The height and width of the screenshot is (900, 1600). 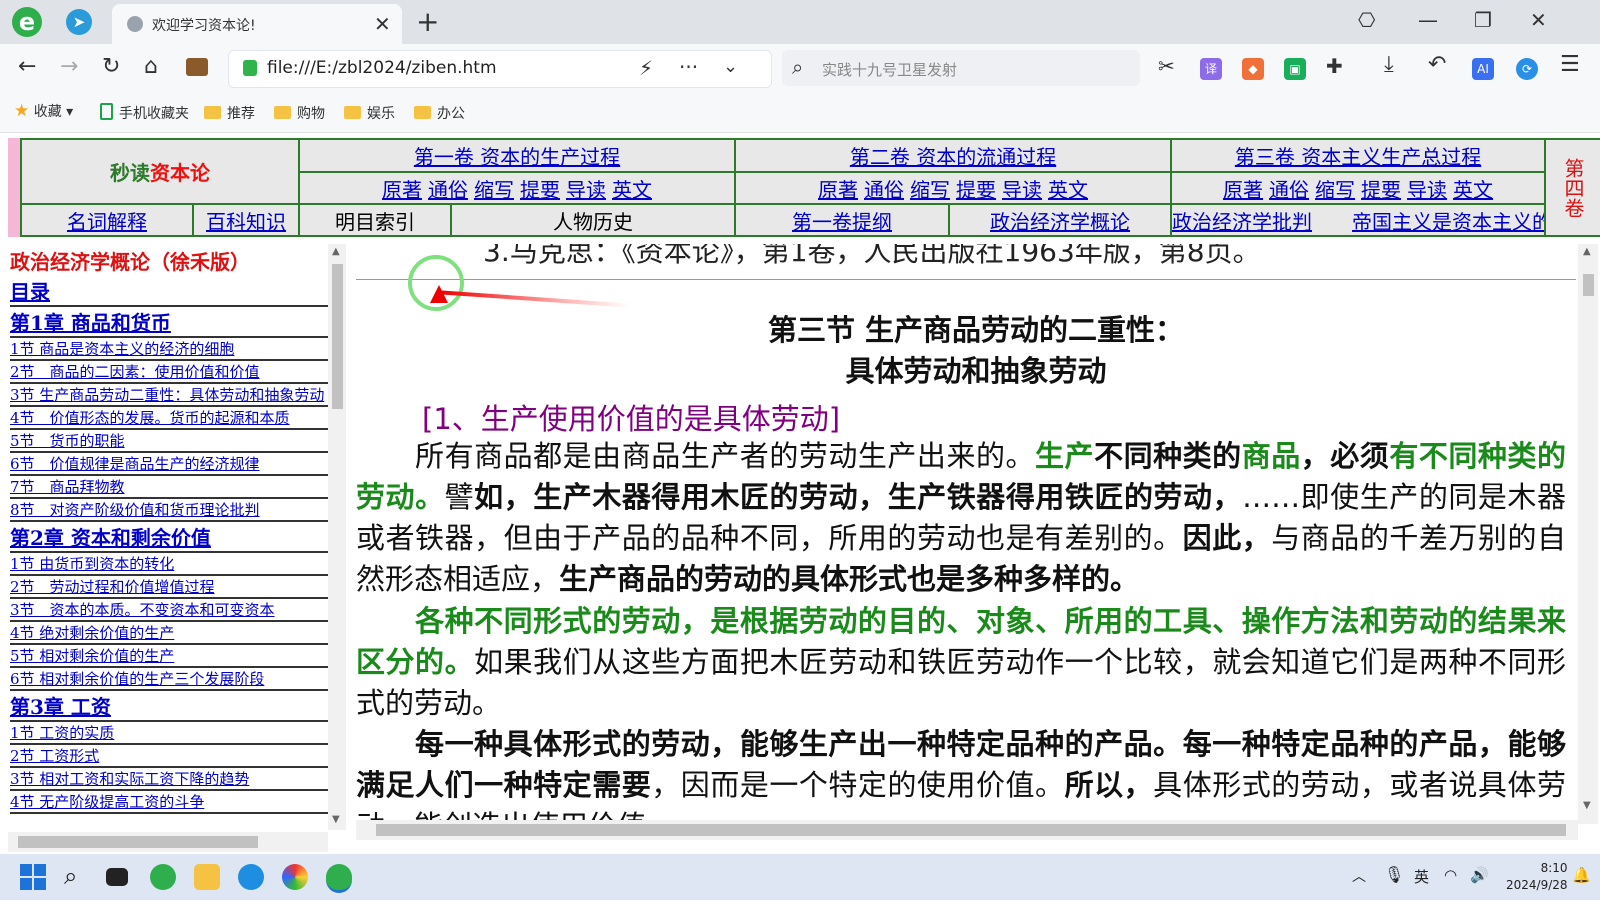 What do you see at coordinates (1570, 64) in the screenshot?
I see `menu-icon: ☰` at bounding box center [1570, 64].